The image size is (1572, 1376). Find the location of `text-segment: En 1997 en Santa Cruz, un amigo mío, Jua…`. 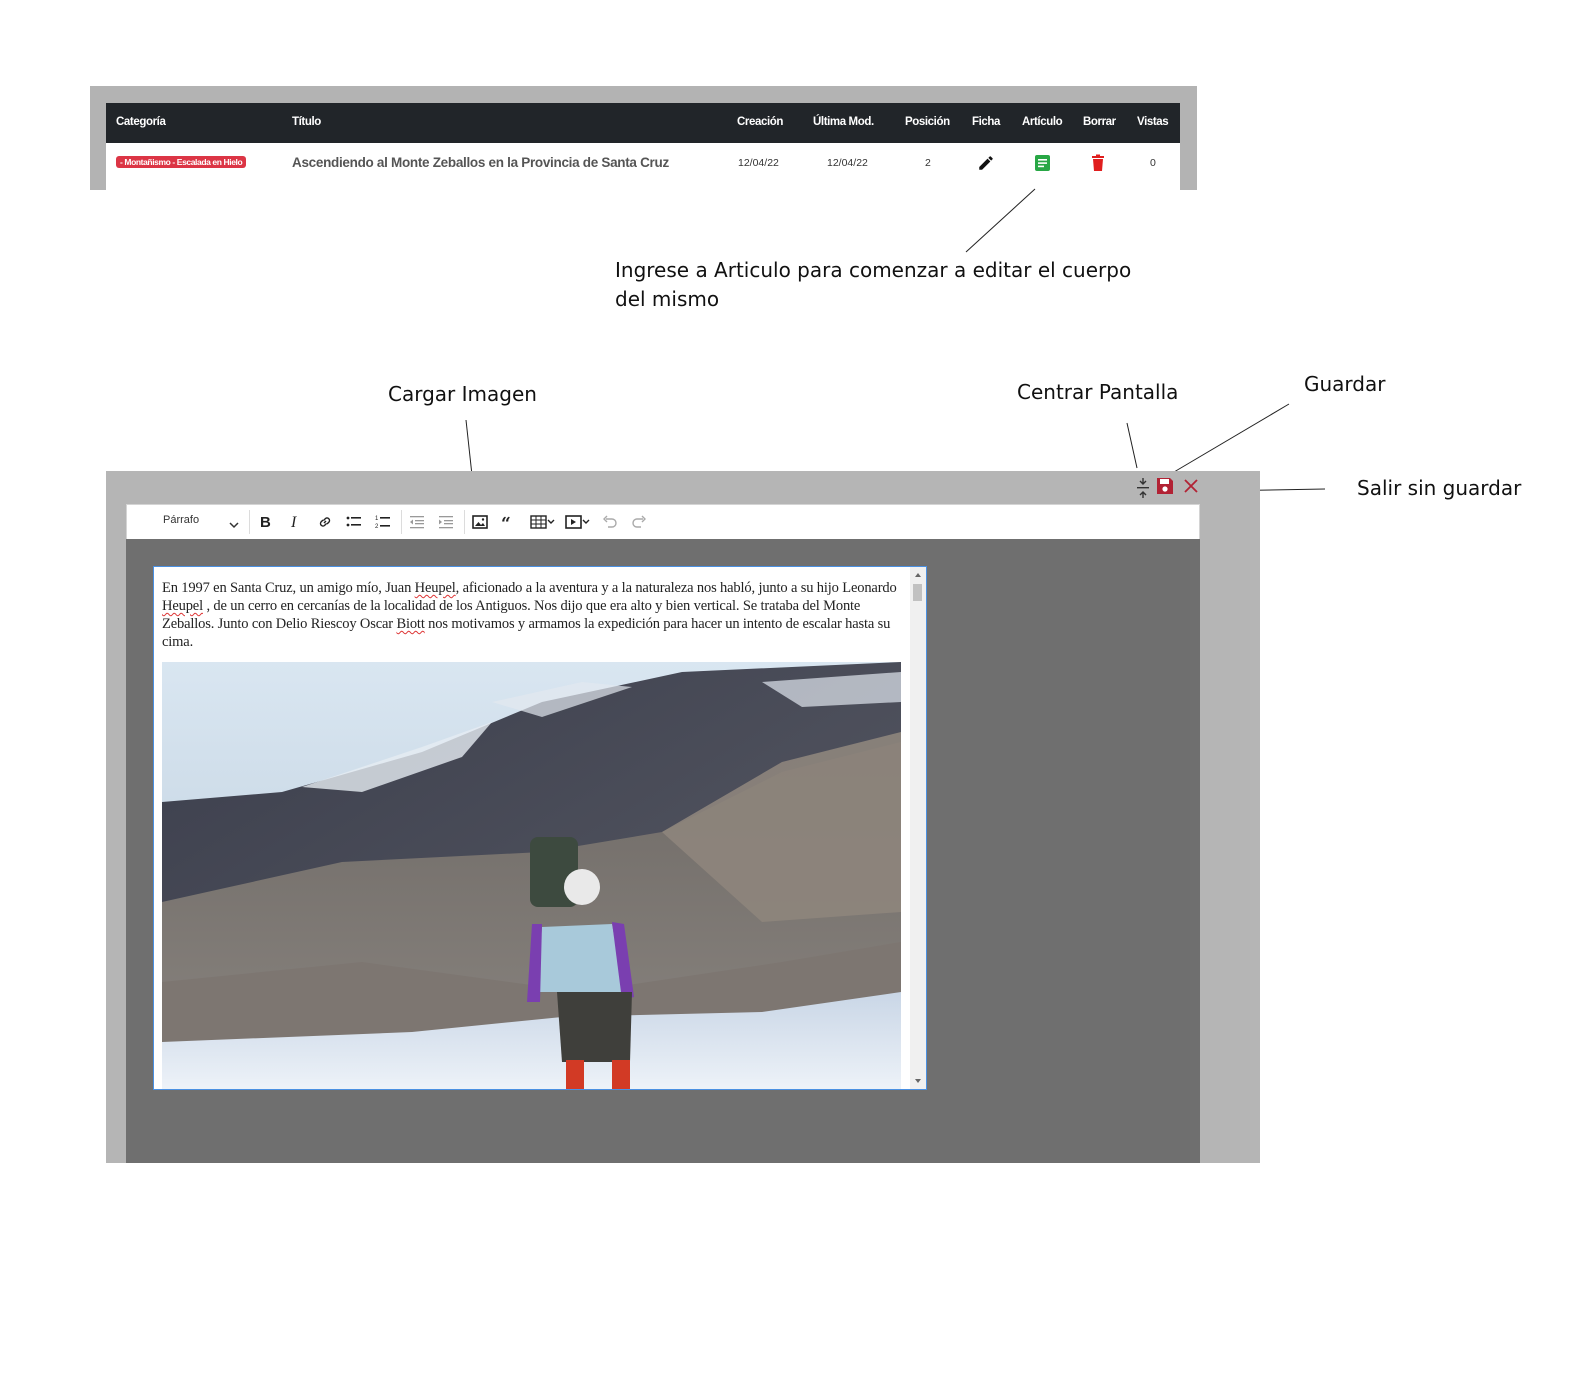

text-segment: En 1997 en Santa Cruz, un amigo mío, Jua… is located at coordinates (288, 588).